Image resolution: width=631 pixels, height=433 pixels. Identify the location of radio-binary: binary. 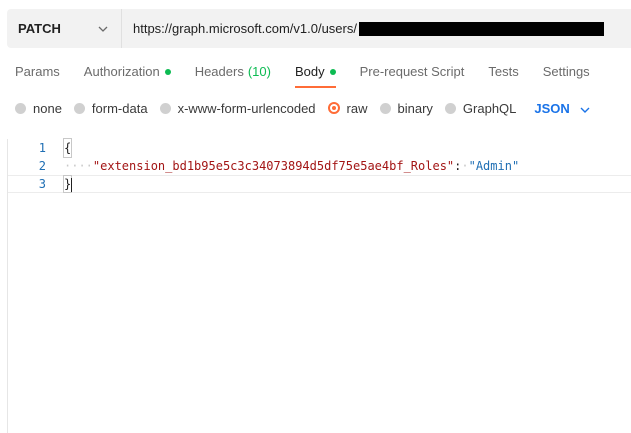
(406, 108).